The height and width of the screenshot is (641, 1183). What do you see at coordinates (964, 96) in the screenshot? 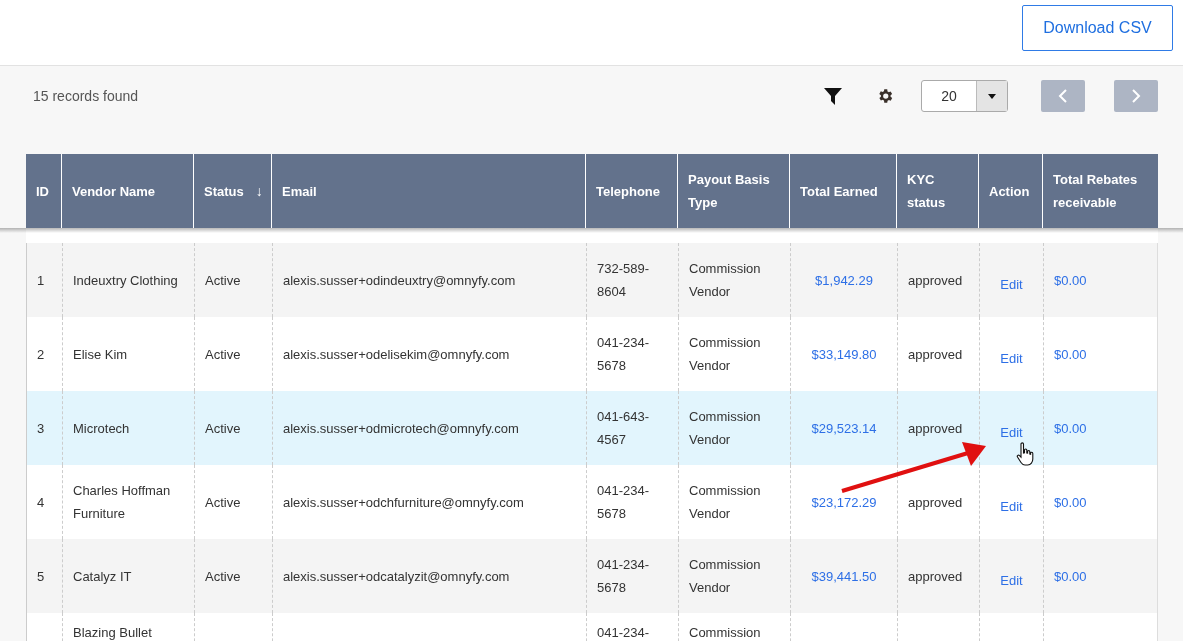
I see `page-size-select: 20` at bounding box center [964, 96].